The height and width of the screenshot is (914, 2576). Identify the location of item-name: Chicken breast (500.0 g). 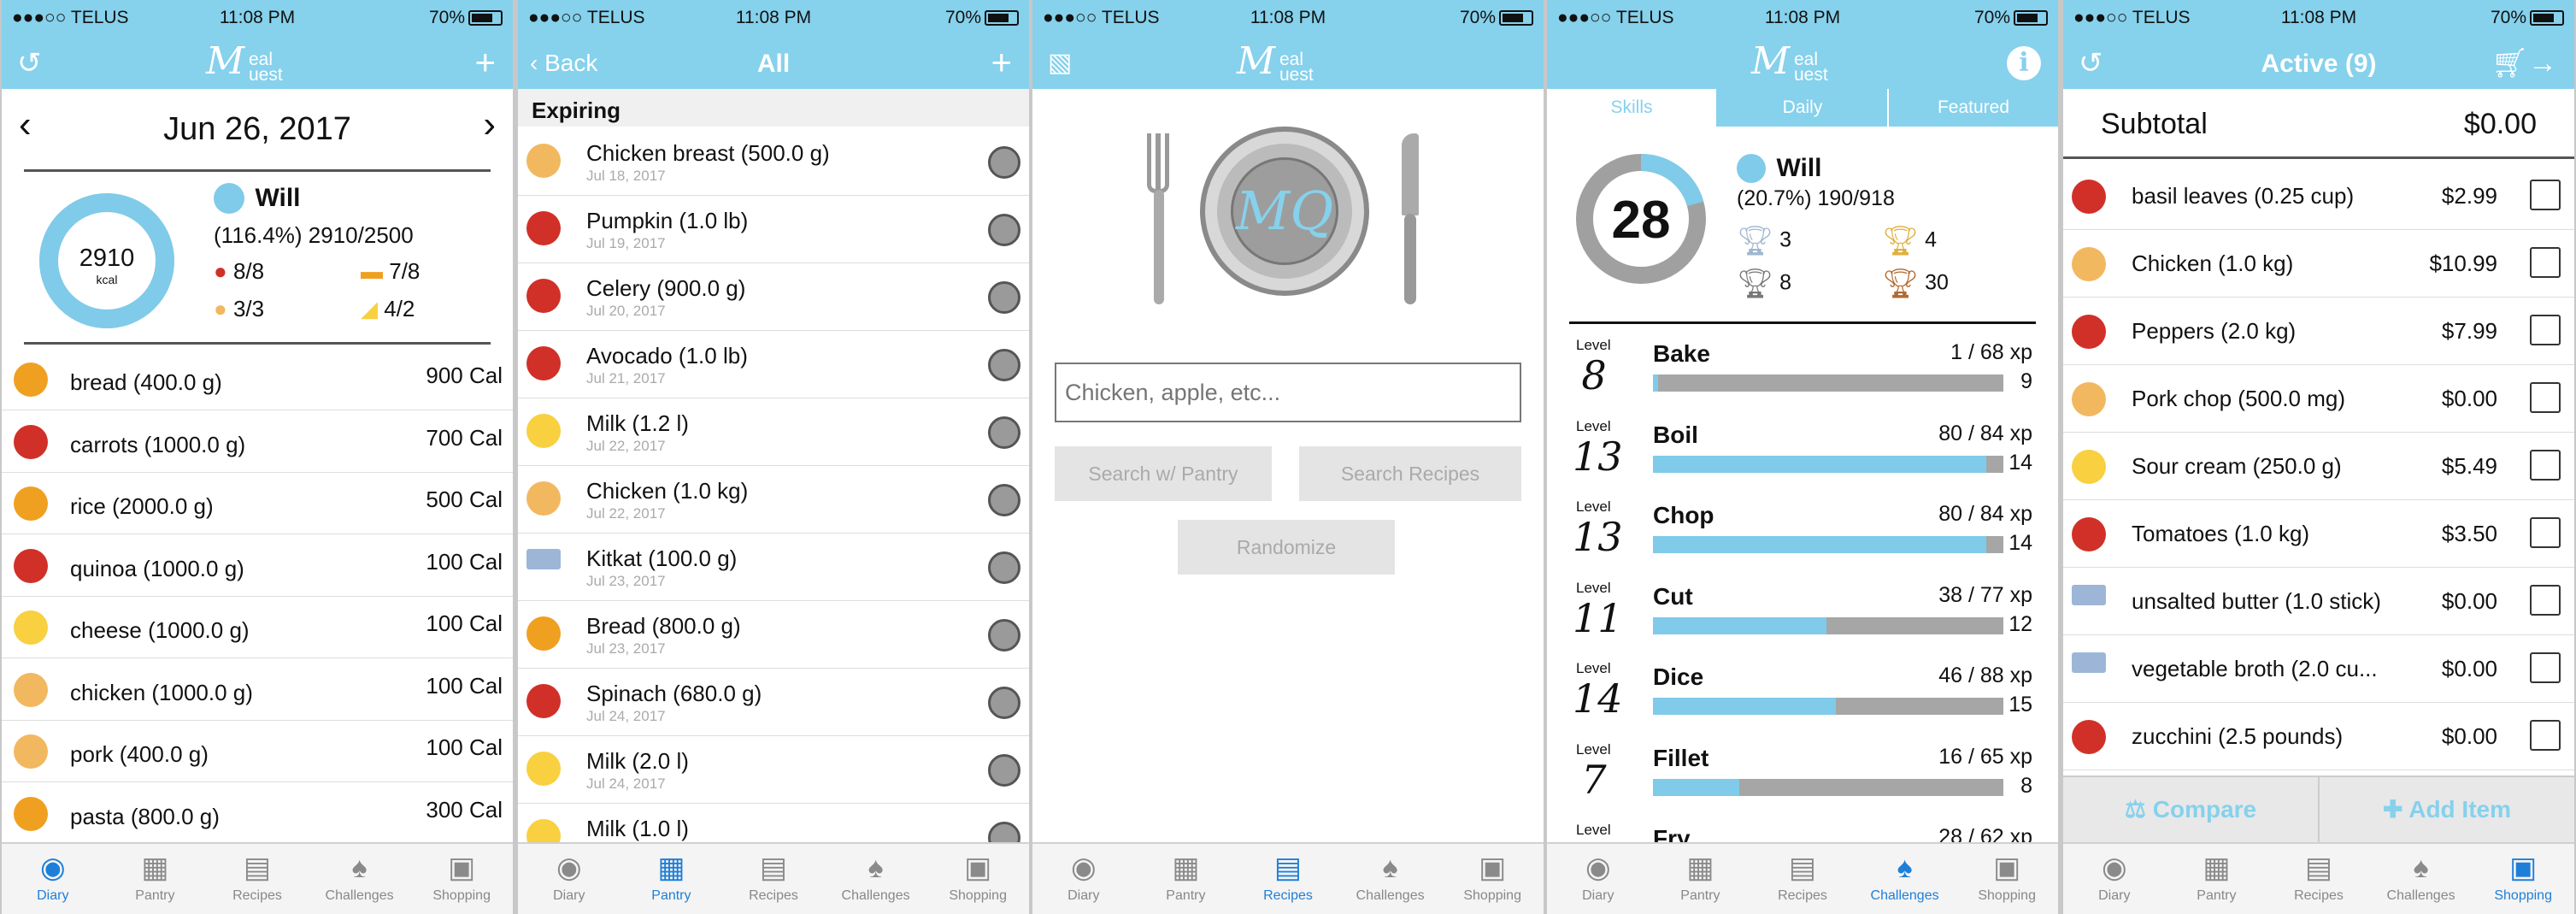
(708, 153).